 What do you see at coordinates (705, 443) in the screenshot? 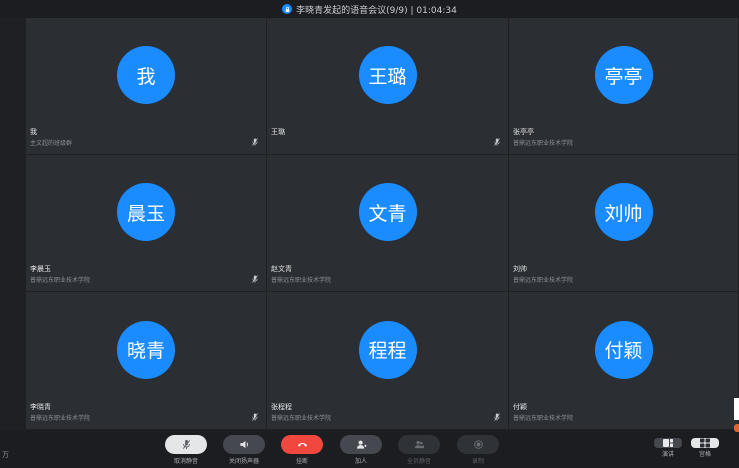
I see `grid-view-icon` at bounding box center [705, 443].